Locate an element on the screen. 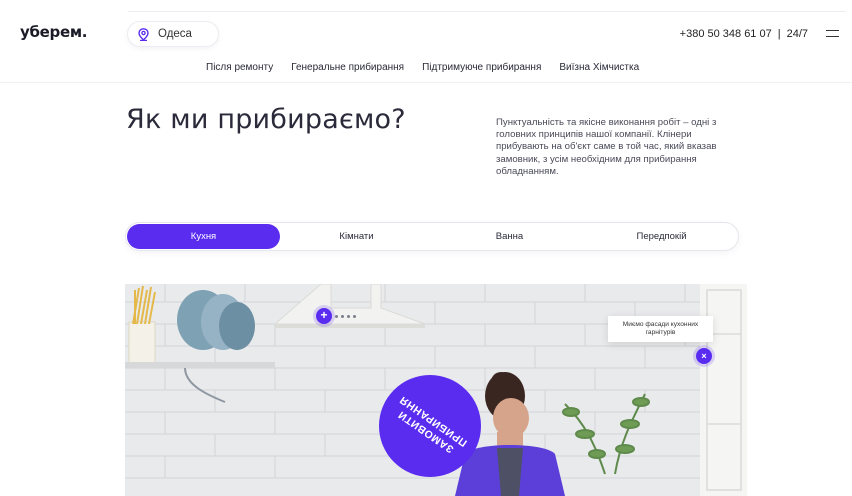 The width and height of the screenshot is (852, 496). nav-item-maintenance-cleaning: Підтримуюче прибирання is located at coordinates (481, 67).